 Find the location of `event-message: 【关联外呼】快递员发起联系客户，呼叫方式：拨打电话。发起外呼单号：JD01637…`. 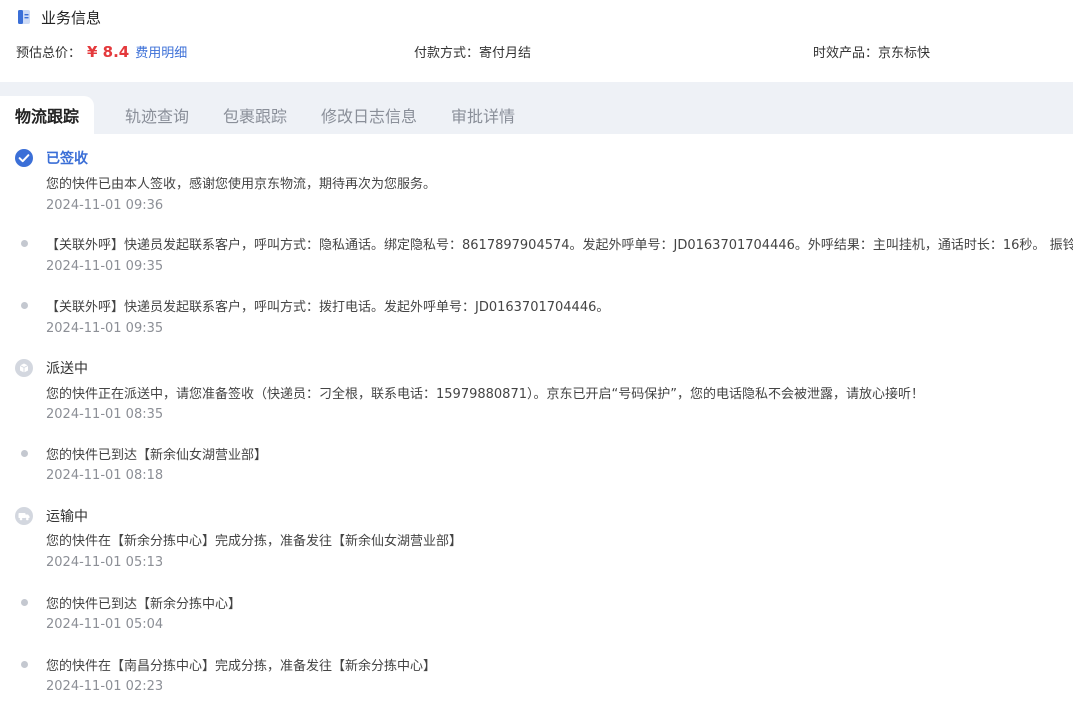

event-message: 【关联外呼】快递员发起联系客户，呼叫方式：拨打电话。发起外呼单号：JD01637… is located at coordinates (328, 307).